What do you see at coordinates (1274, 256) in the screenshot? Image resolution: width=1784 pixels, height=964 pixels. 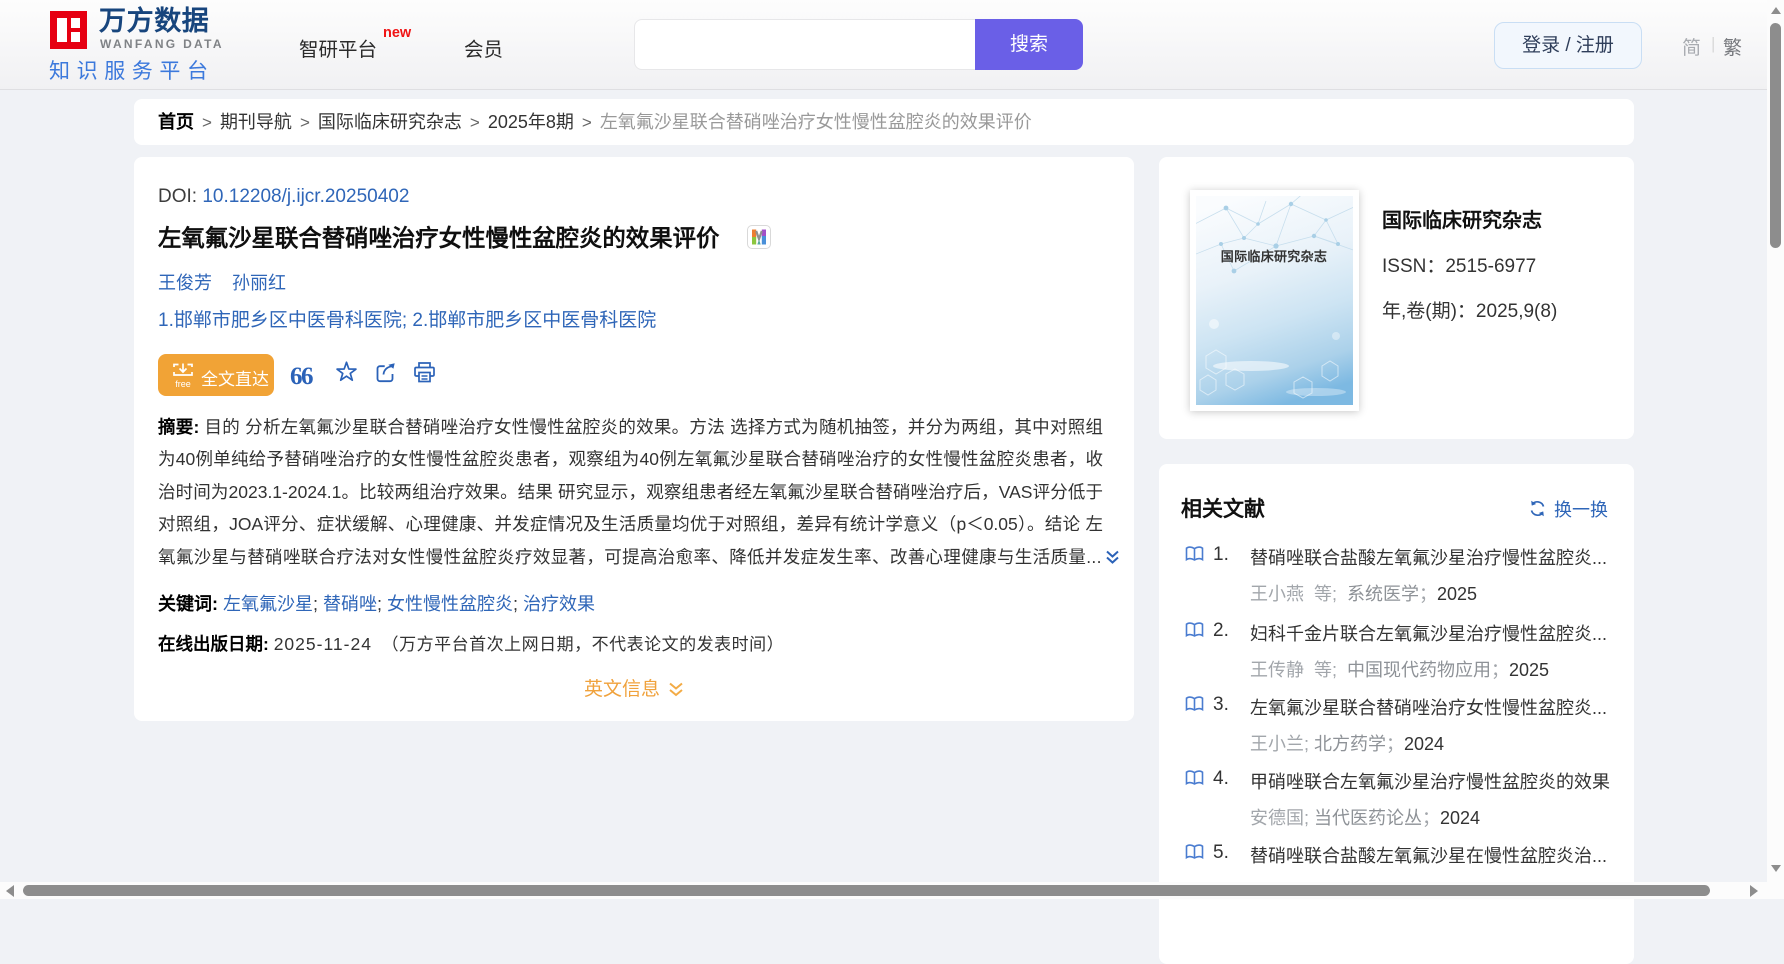 I see `svg-text: 国际临床研究杂志` at bounding box center [1274, 256].